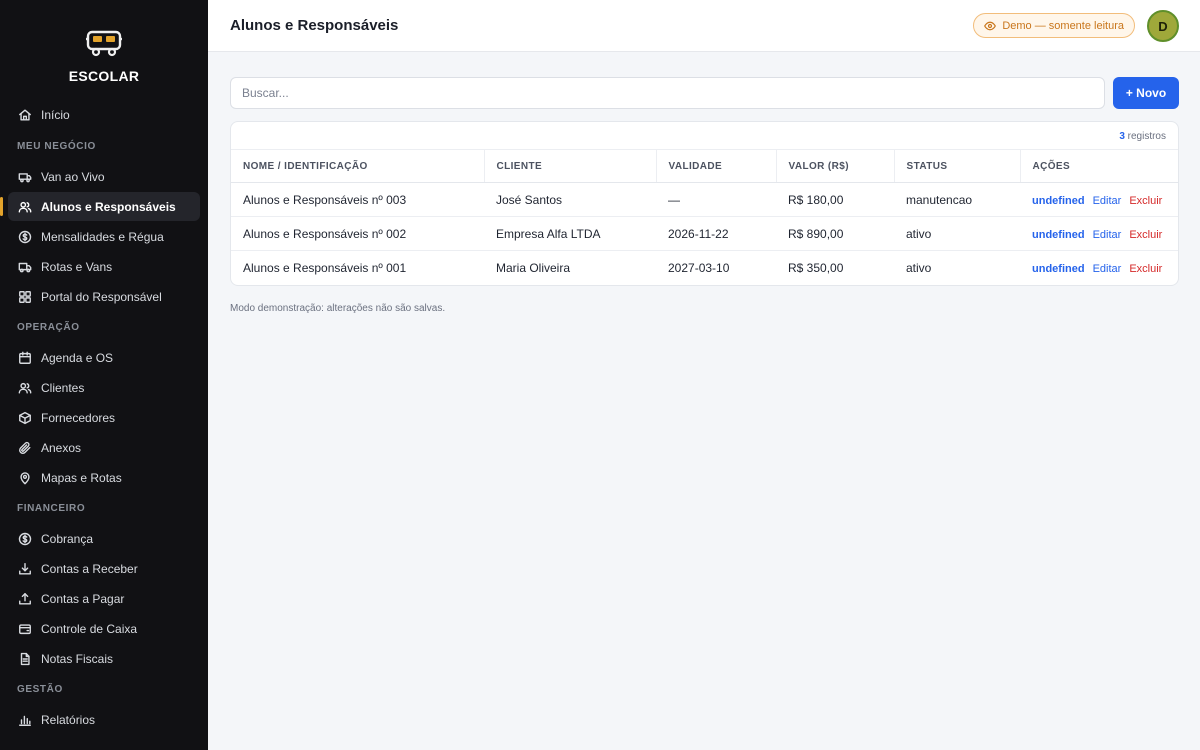 The height and width of the screenshot is (750, 1200). What do you see at coordinates (919, 267) in the screenshot?
I see `cell-status: ativo` at bounding box center [919, 267].